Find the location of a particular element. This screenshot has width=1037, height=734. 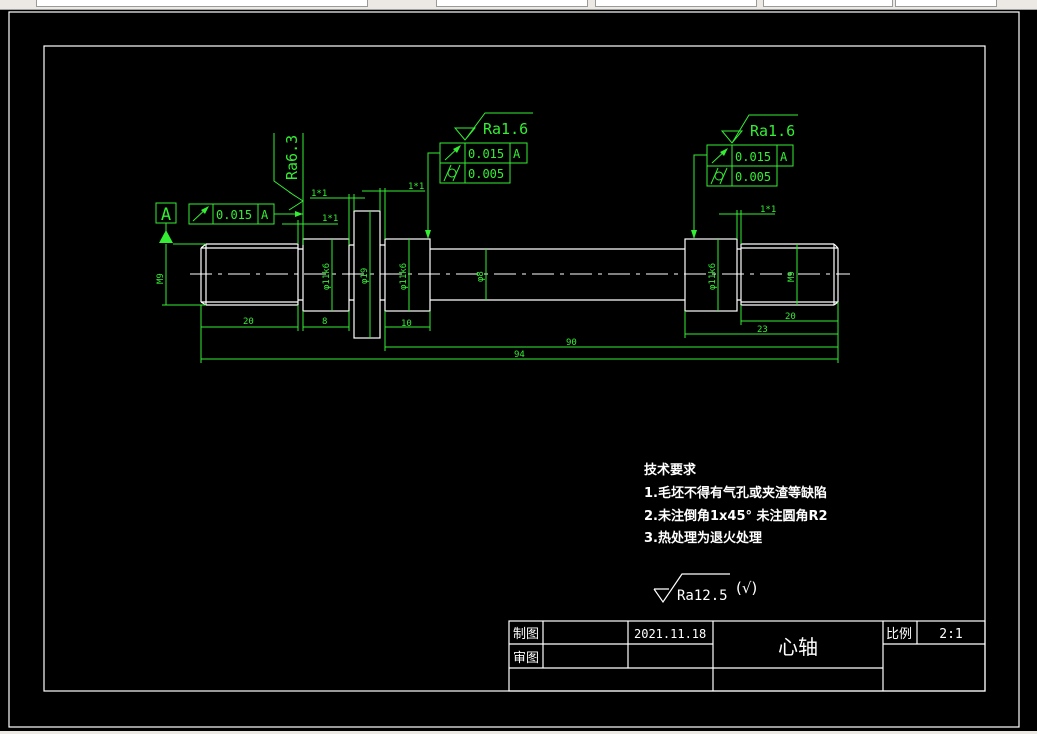

datum-triangle-icon is located at coordinates (166, 236).